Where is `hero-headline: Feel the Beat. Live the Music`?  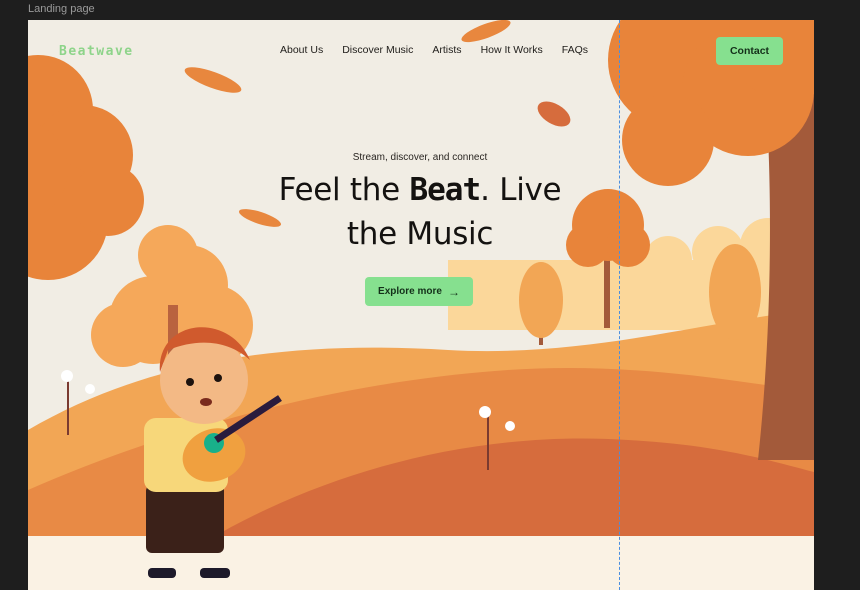
hero-headline: Feel the Beat. Live the Music is located at coordinates (420, 212).